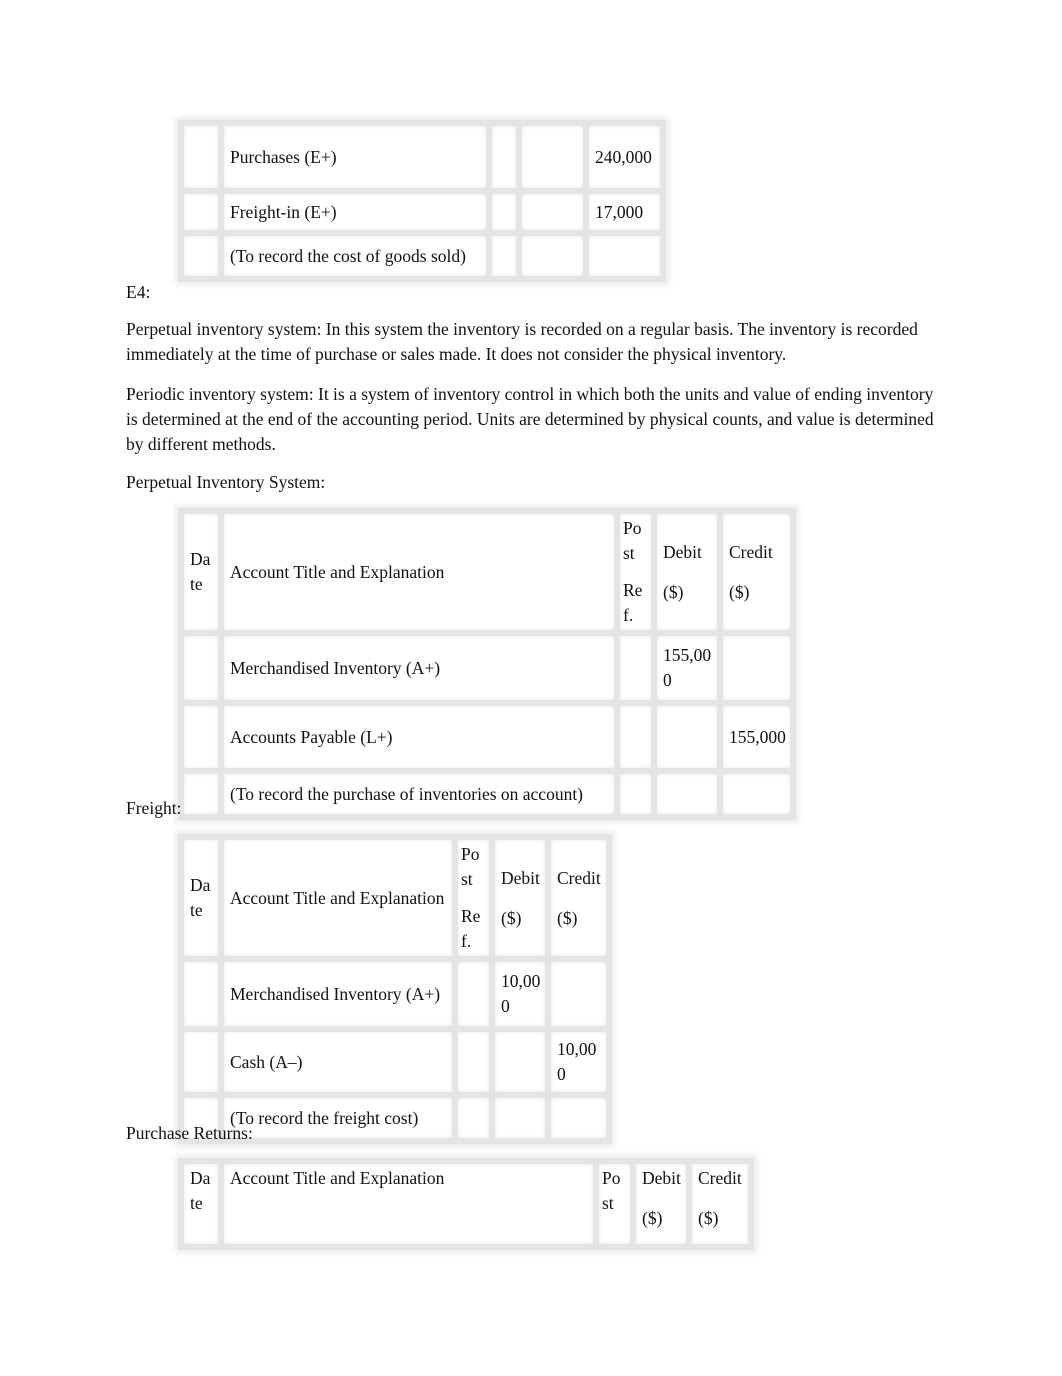  I want to click on freight-heading: Freight:, so click(154, 808).